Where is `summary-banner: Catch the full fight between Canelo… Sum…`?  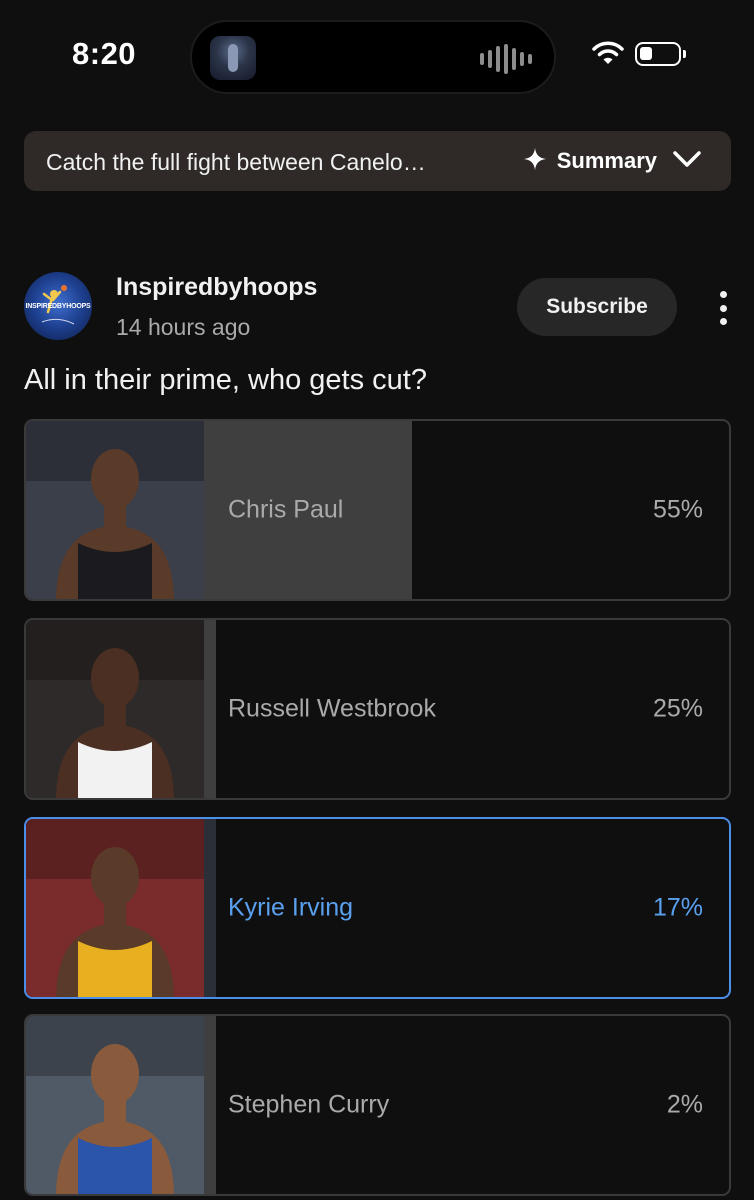 summary-banner: Catch the full fight between Canelo… Sum… is located at coordinates (377, 161).